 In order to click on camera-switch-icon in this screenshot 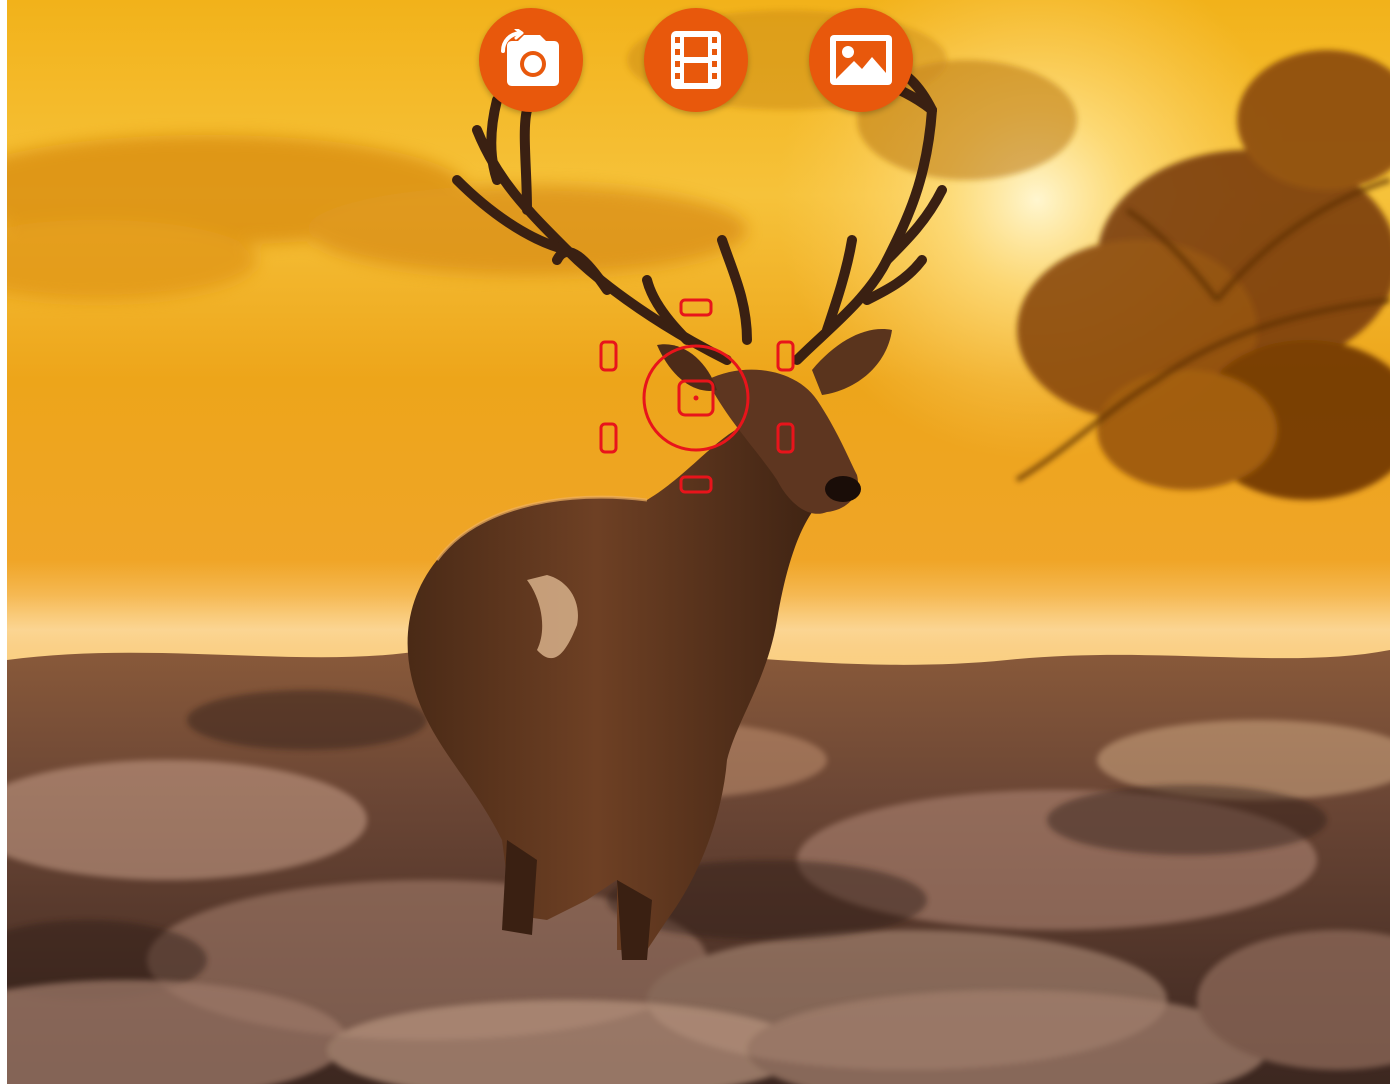, I will do `click(530, 57)`.